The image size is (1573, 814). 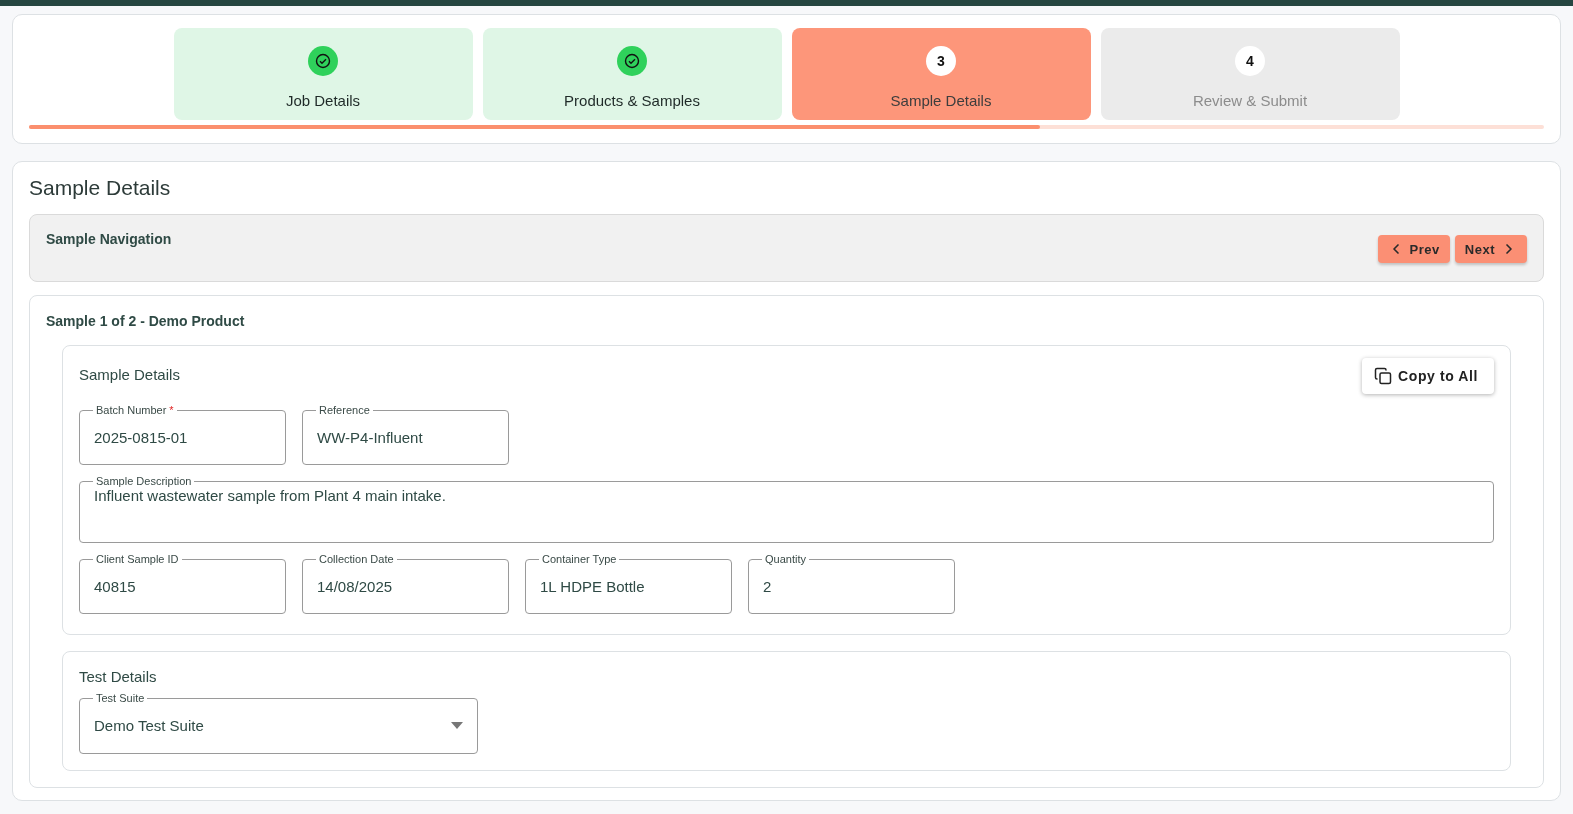 I want to click on input-field: Reference WW-P4-Influent, so click(x=405, y=434).